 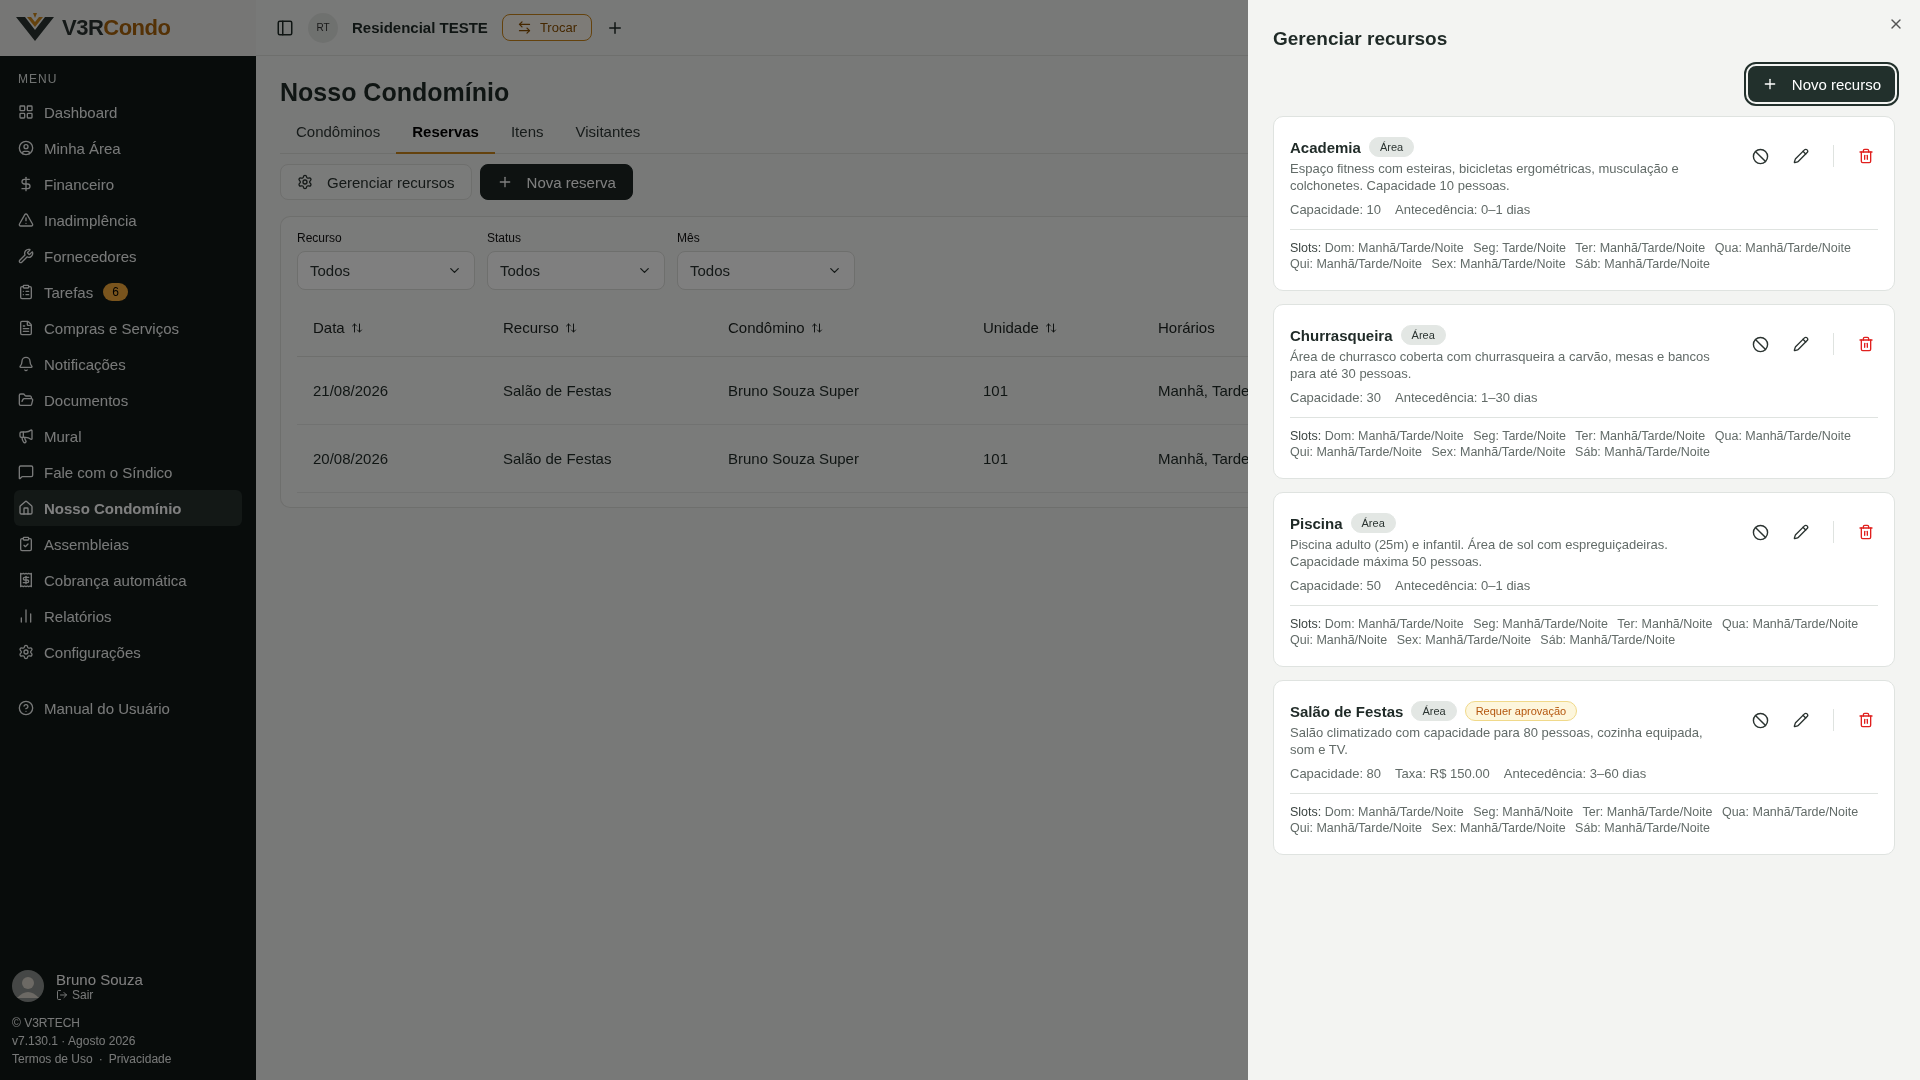 What do you see at coordinates (128, 544) in the screenshot?
I see `sidebar-item: Assembleias` at bounding box center [128, 544].